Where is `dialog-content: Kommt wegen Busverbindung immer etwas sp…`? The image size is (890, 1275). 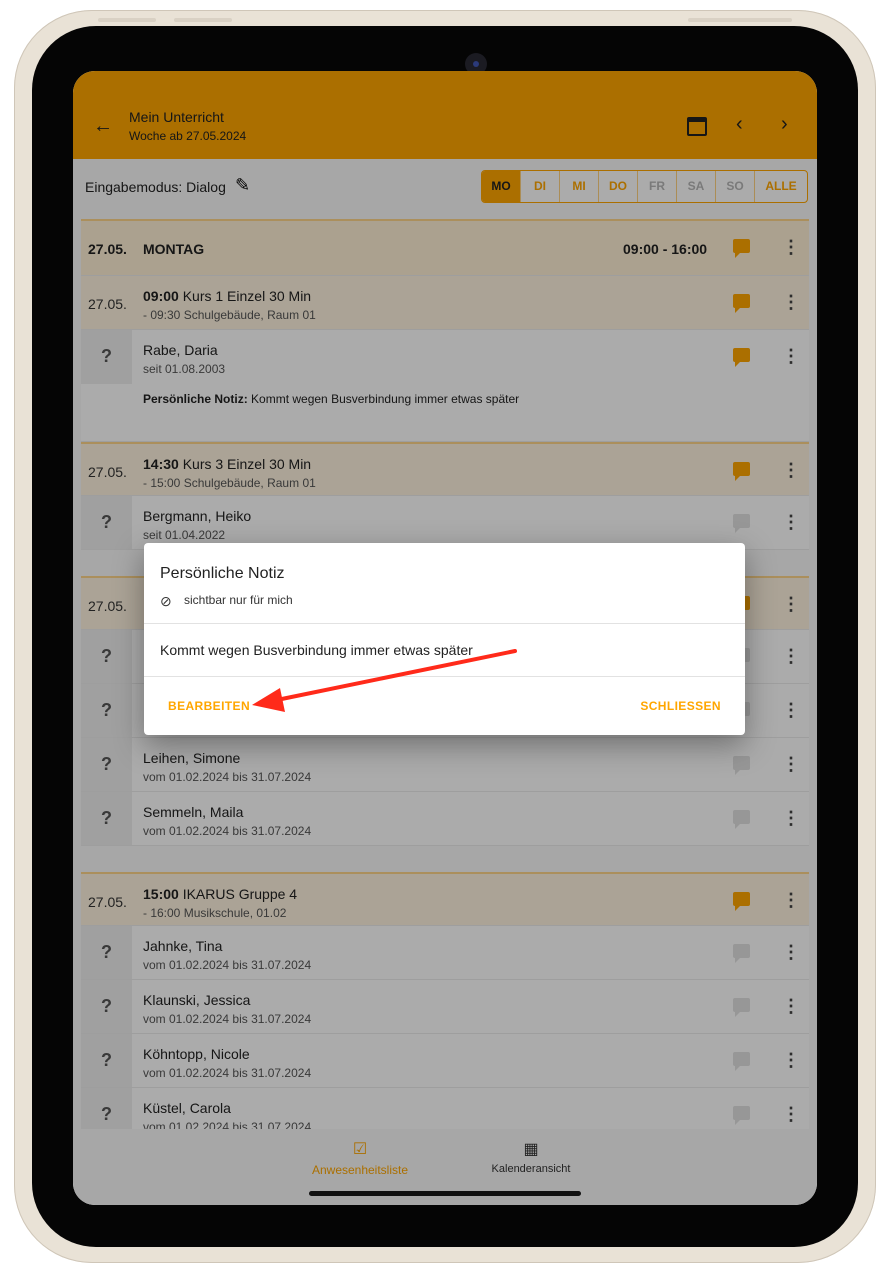
dialog-content: Kommt wegen Busverbindung immer etwas sp… is located at coordinates (316, 650).